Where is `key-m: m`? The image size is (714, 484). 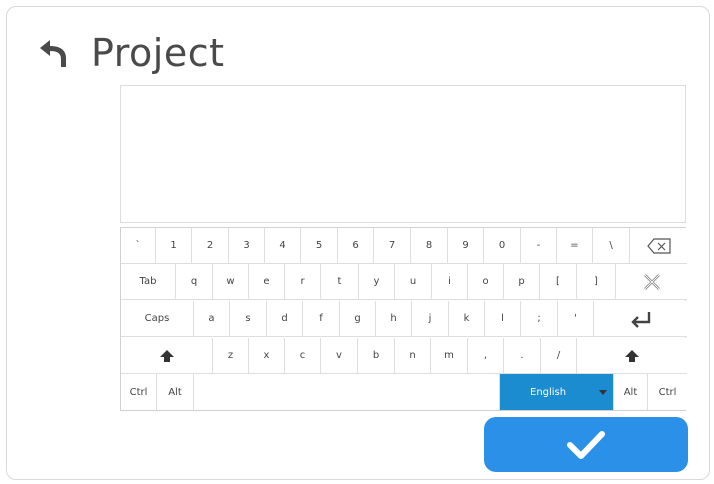 key-m: m is located at coordinates (449, 356).